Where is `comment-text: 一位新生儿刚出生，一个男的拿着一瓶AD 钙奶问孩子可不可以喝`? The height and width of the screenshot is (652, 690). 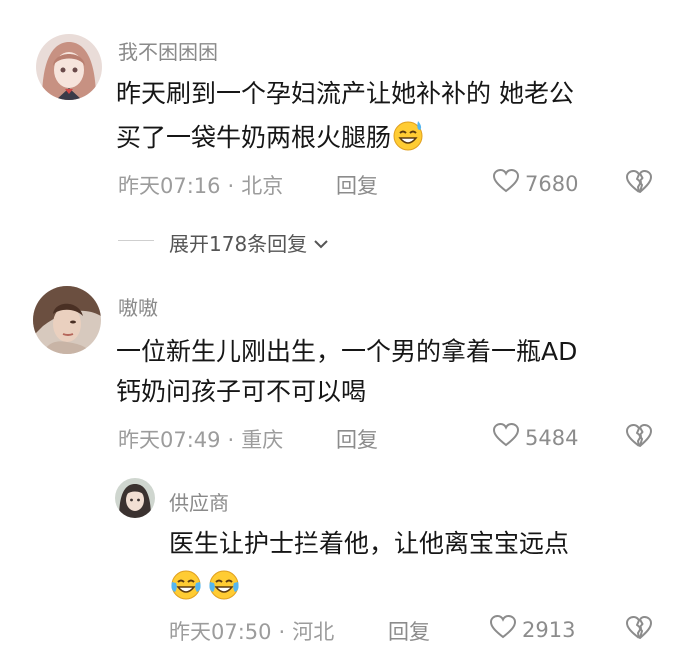 comment-text: 一位新生儿刚出生，一个男的拿着一瓶AD 钙奶问孩子可不可以喝 is located at coordinates (396, 372).